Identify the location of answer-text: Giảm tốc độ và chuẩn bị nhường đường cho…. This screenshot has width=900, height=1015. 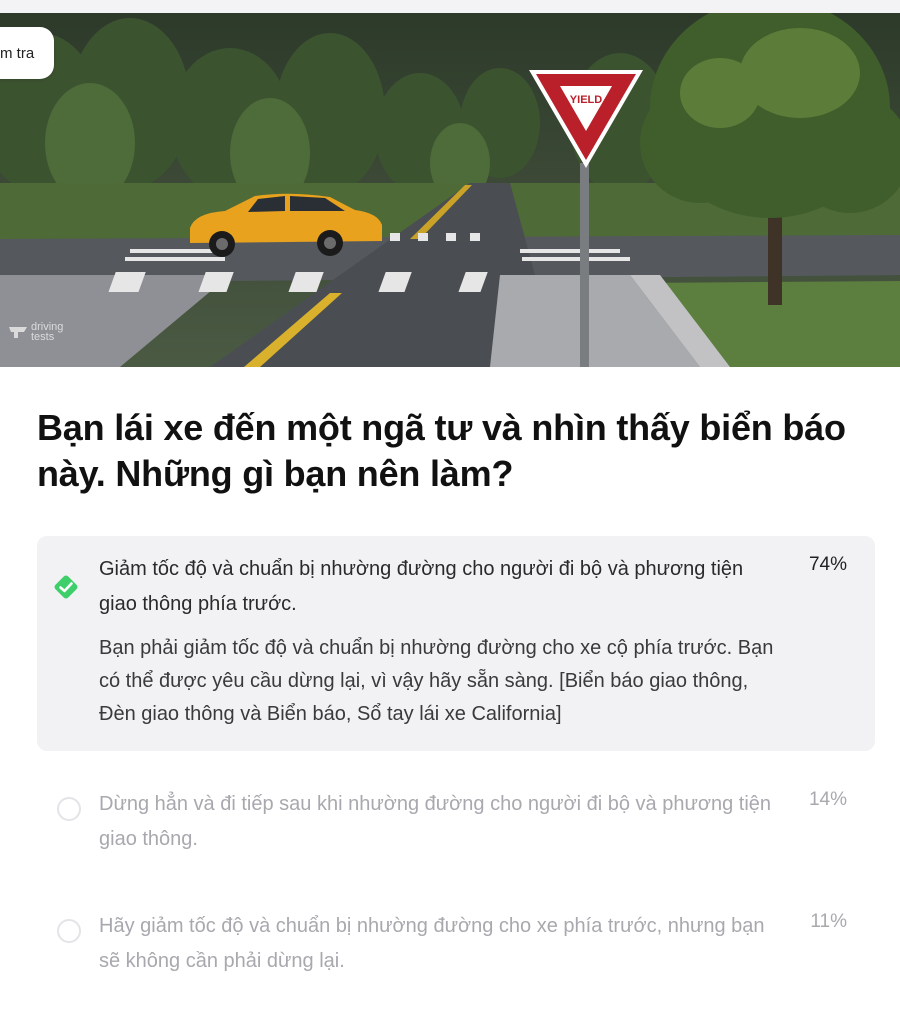
(421, 586).